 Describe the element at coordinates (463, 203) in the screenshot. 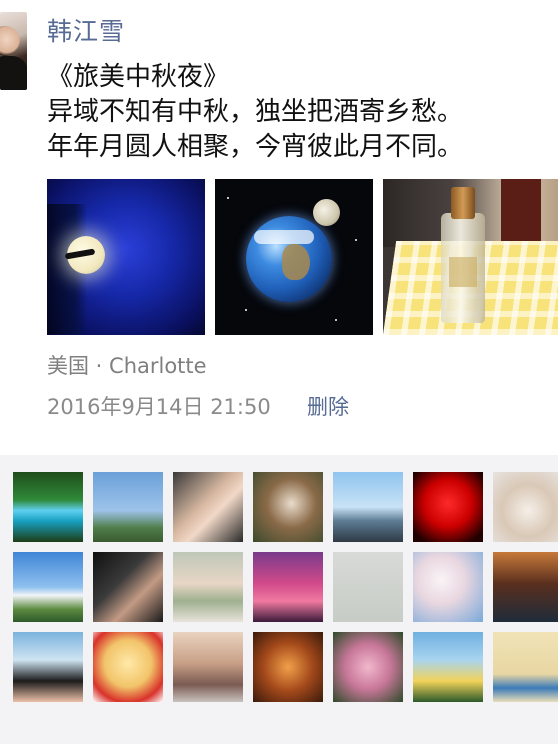

I see `bottle-cap` at that location.